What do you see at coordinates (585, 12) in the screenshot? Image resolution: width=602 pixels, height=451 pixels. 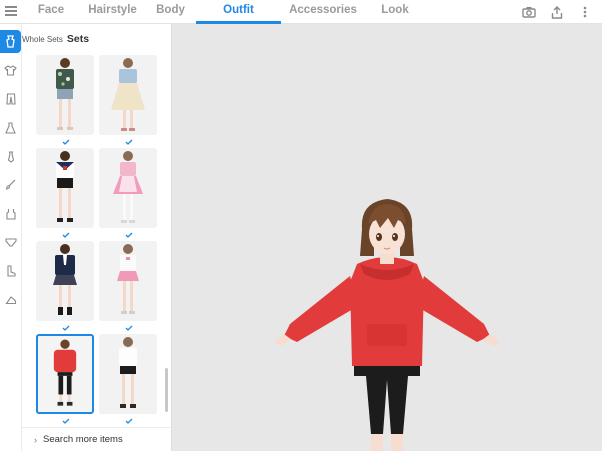 I see `more-vertical-icon` at bounding box center [585, 12].